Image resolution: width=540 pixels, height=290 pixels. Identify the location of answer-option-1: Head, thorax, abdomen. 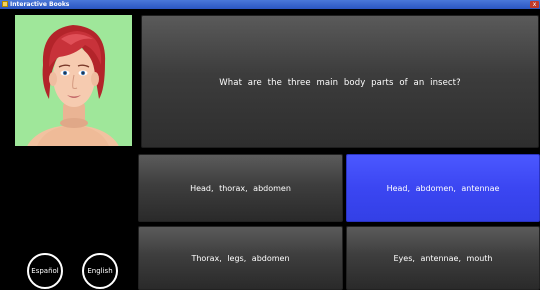
(240, 188).